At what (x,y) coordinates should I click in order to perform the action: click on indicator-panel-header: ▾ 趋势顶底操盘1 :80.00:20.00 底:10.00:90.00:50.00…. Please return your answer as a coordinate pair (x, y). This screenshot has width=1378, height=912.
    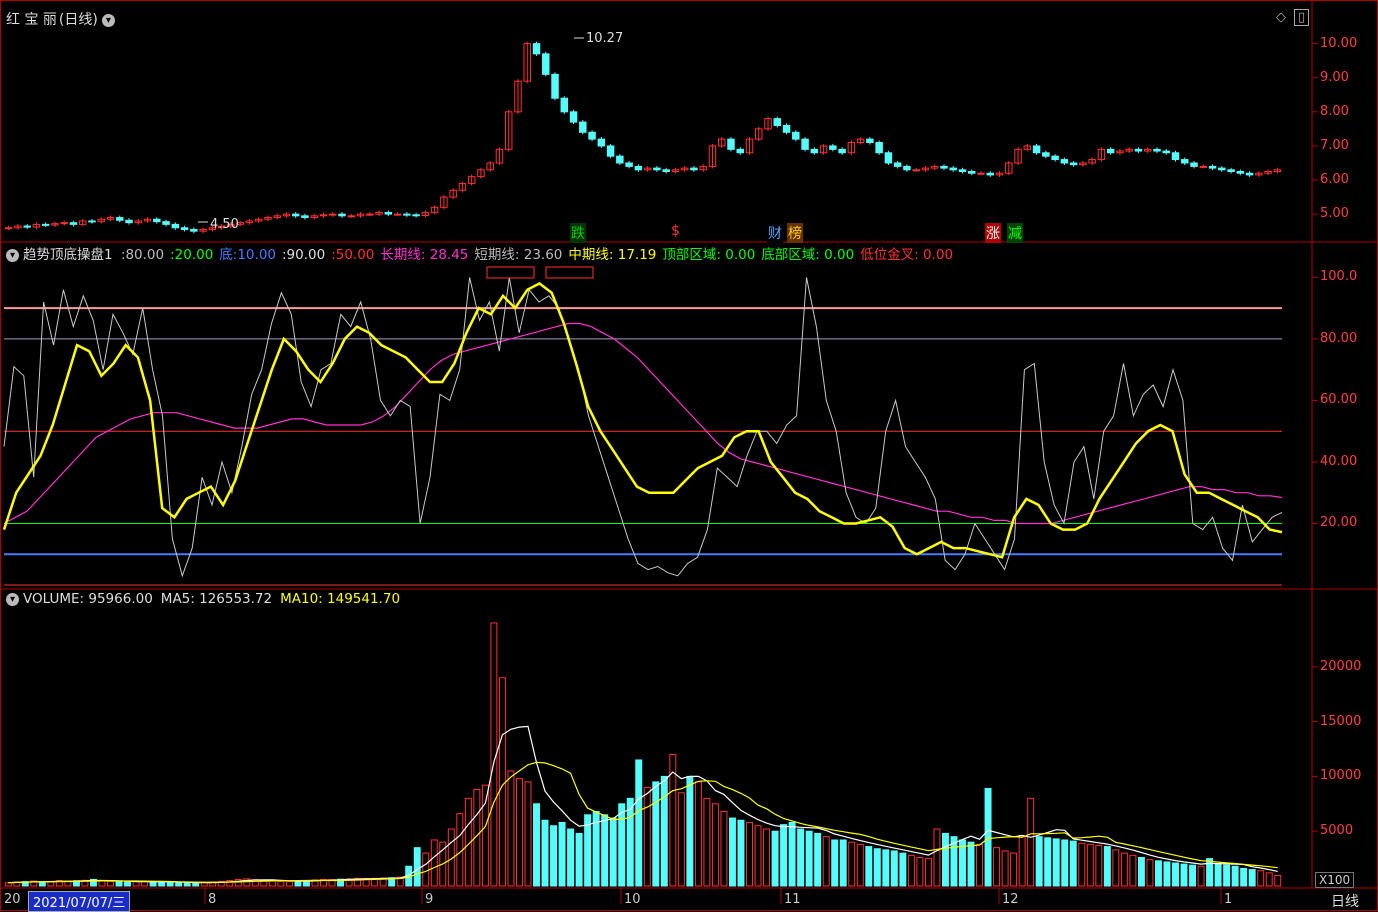
    Looking at the image, I should click on (482, 253).